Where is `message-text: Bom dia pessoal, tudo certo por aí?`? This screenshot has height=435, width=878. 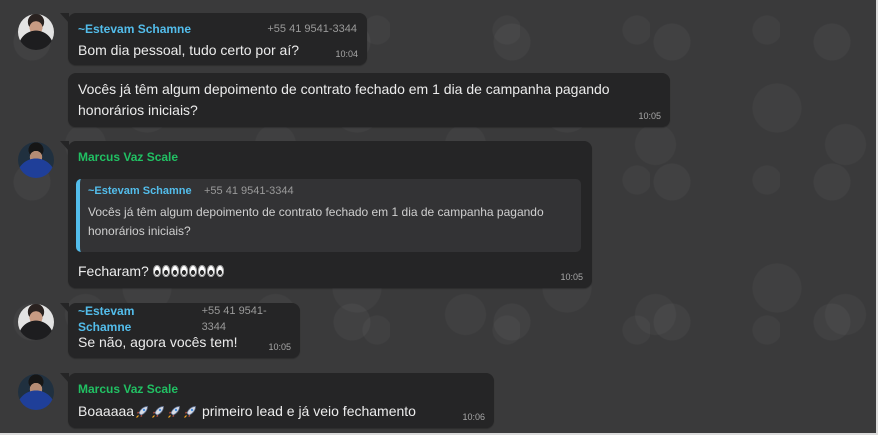 message-text: Bom dia pessoal, tudo certo por aí? is located at coordinates (189, 50).